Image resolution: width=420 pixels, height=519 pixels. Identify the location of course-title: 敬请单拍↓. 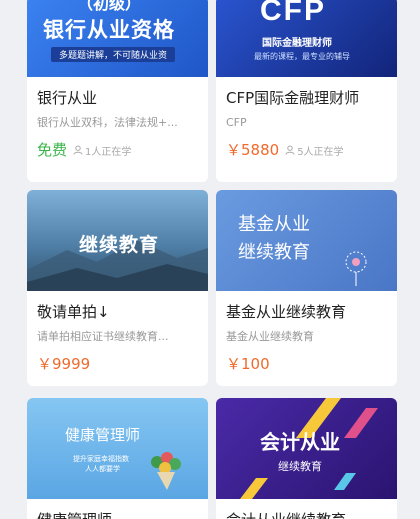
(73, 312).